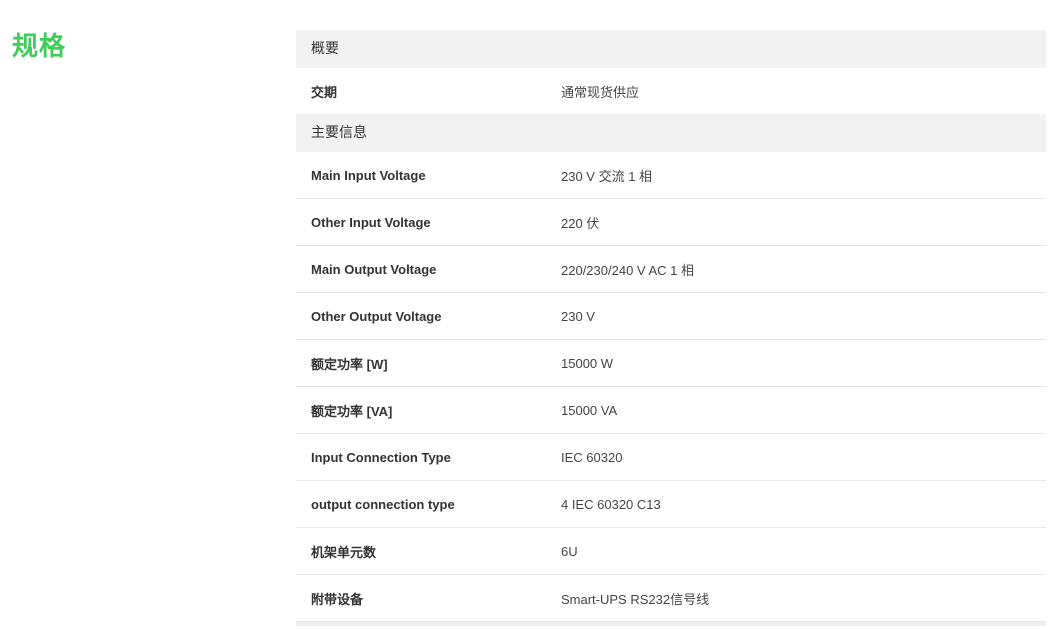 The image size is (1056, 629). What do you see at coordinates (671, 91) in the screenshot?
I see `spec-row: 交期 通常现货供应` at bounding box center [671, 91].